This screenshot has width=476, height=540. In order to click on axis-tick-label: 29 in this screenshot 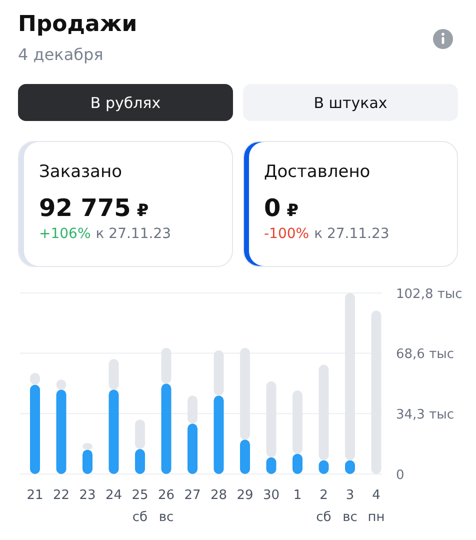, I will do `click(245, 495)`.